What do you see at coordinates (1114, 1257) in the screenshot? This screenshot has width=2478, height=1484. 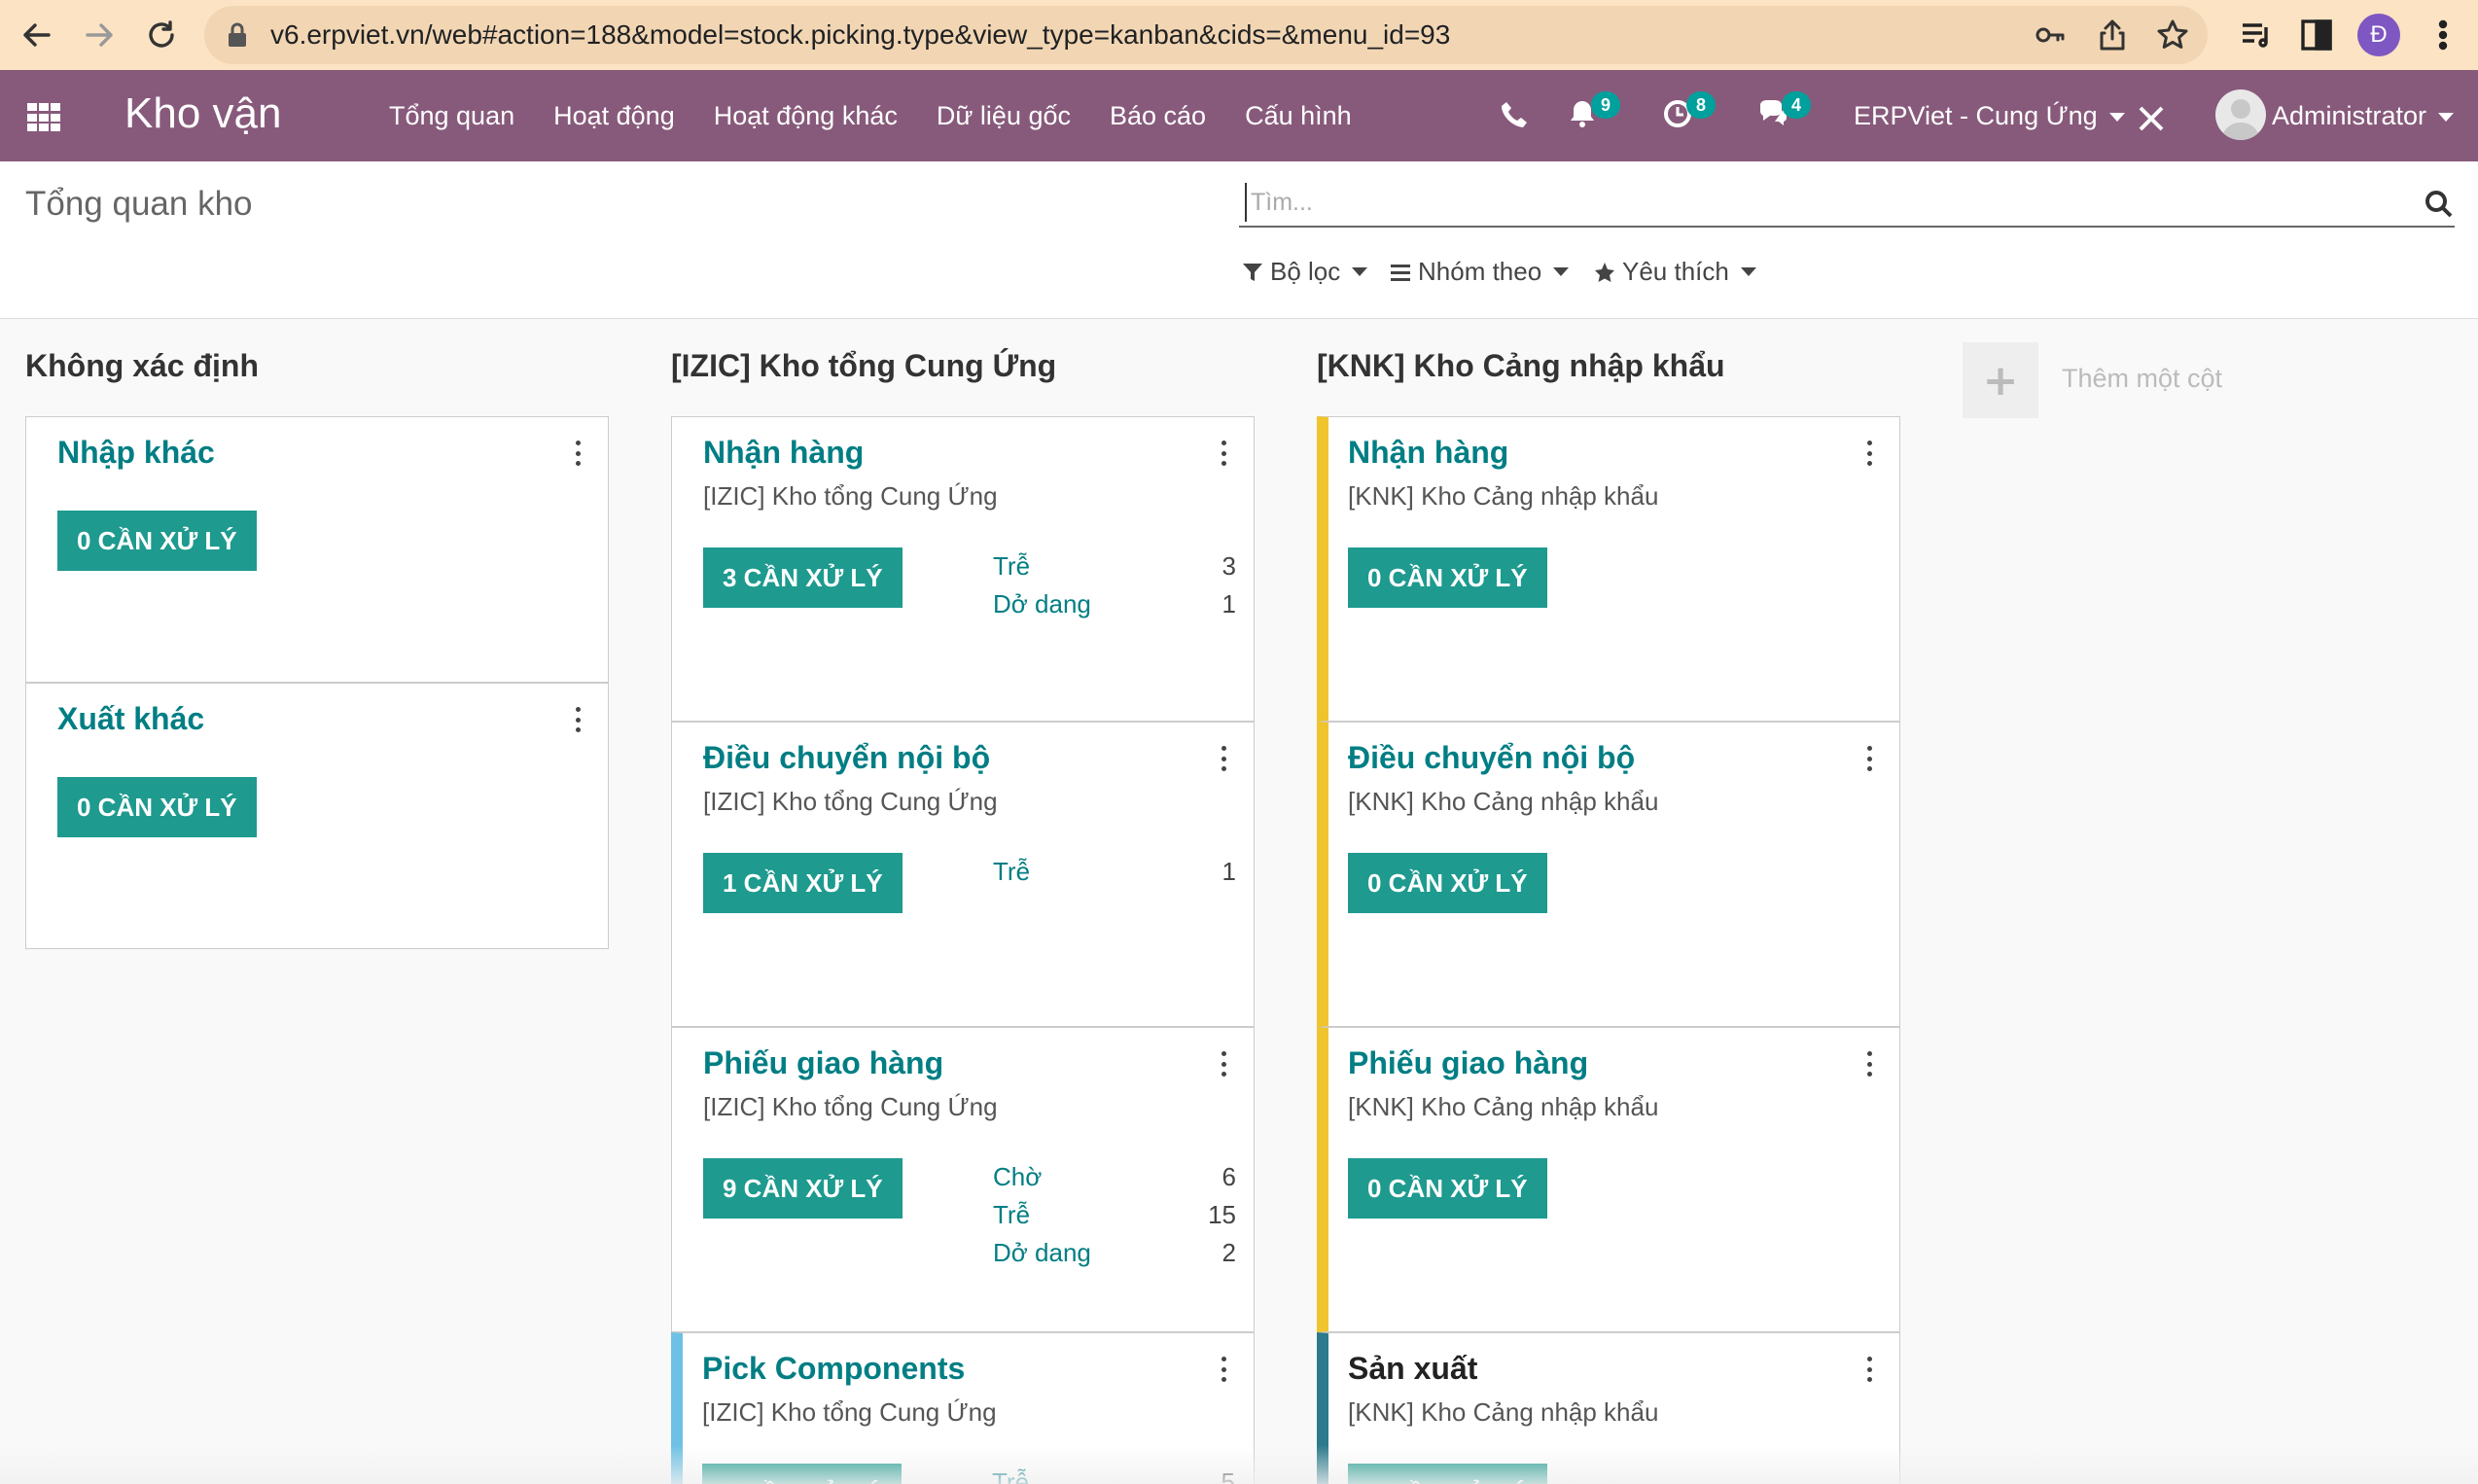 I see `stat-row: Dở dang 2` at bounding box center [1114, 1257].